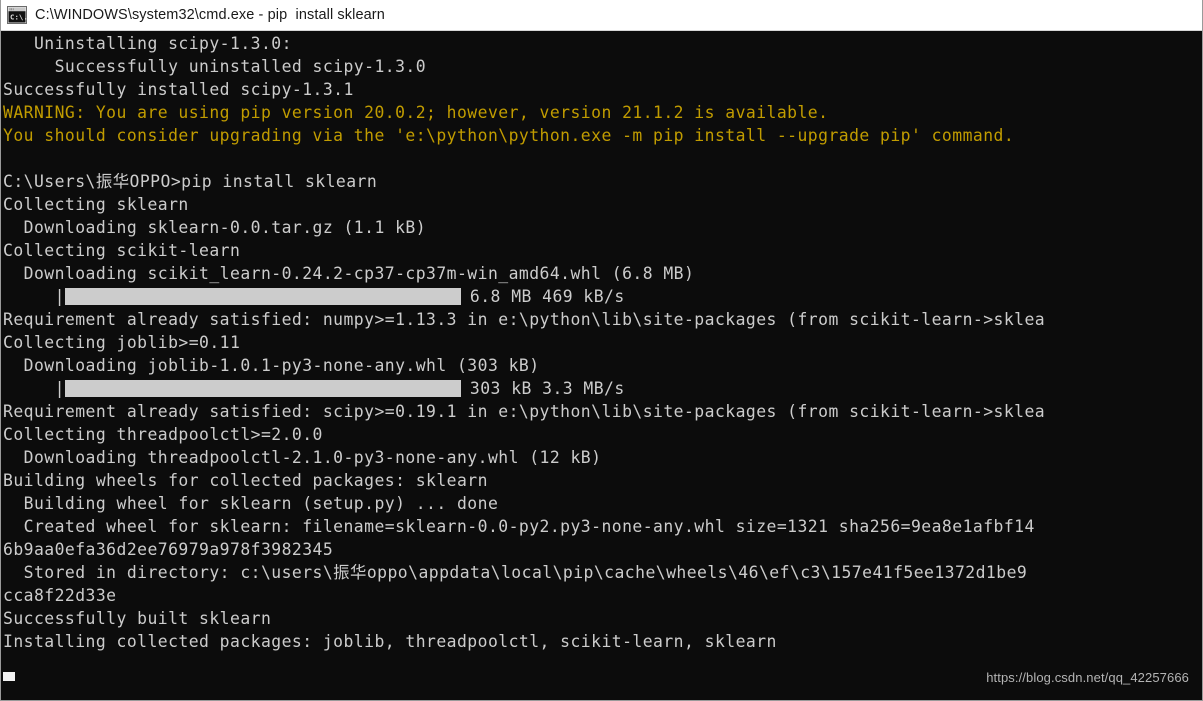 The width and height of the screenshot is (1203, 701). I want to click on console-line: cca8f22d33e, so click(60, 595).